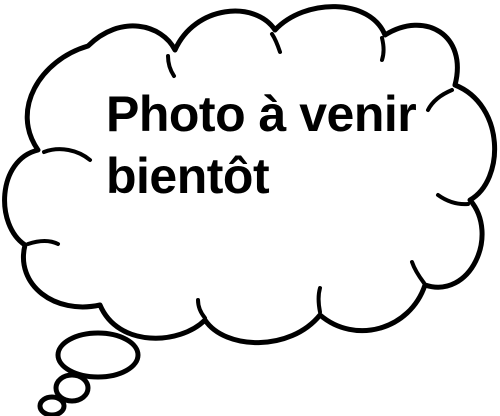  I want to click on placeholder-text-line-2: bientôt, so click(188, 176).